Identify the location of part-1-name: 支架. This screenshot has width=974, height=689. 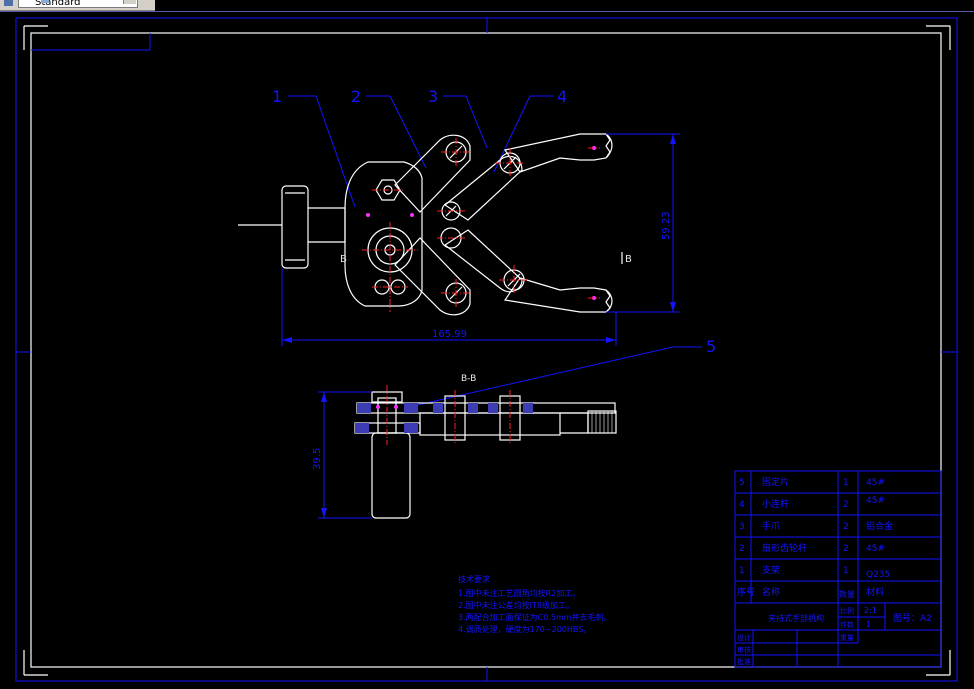
(771, 570).